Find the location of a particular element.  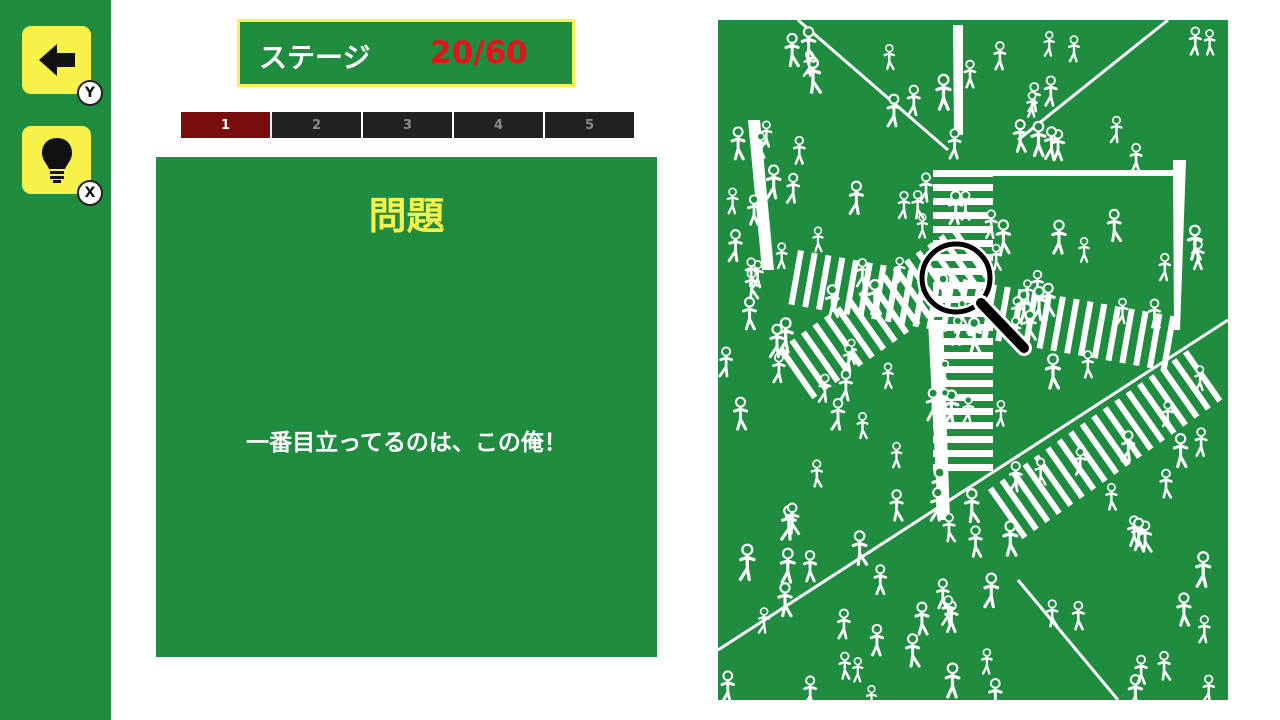

hint-button: X is located at coordinates (62, 166).